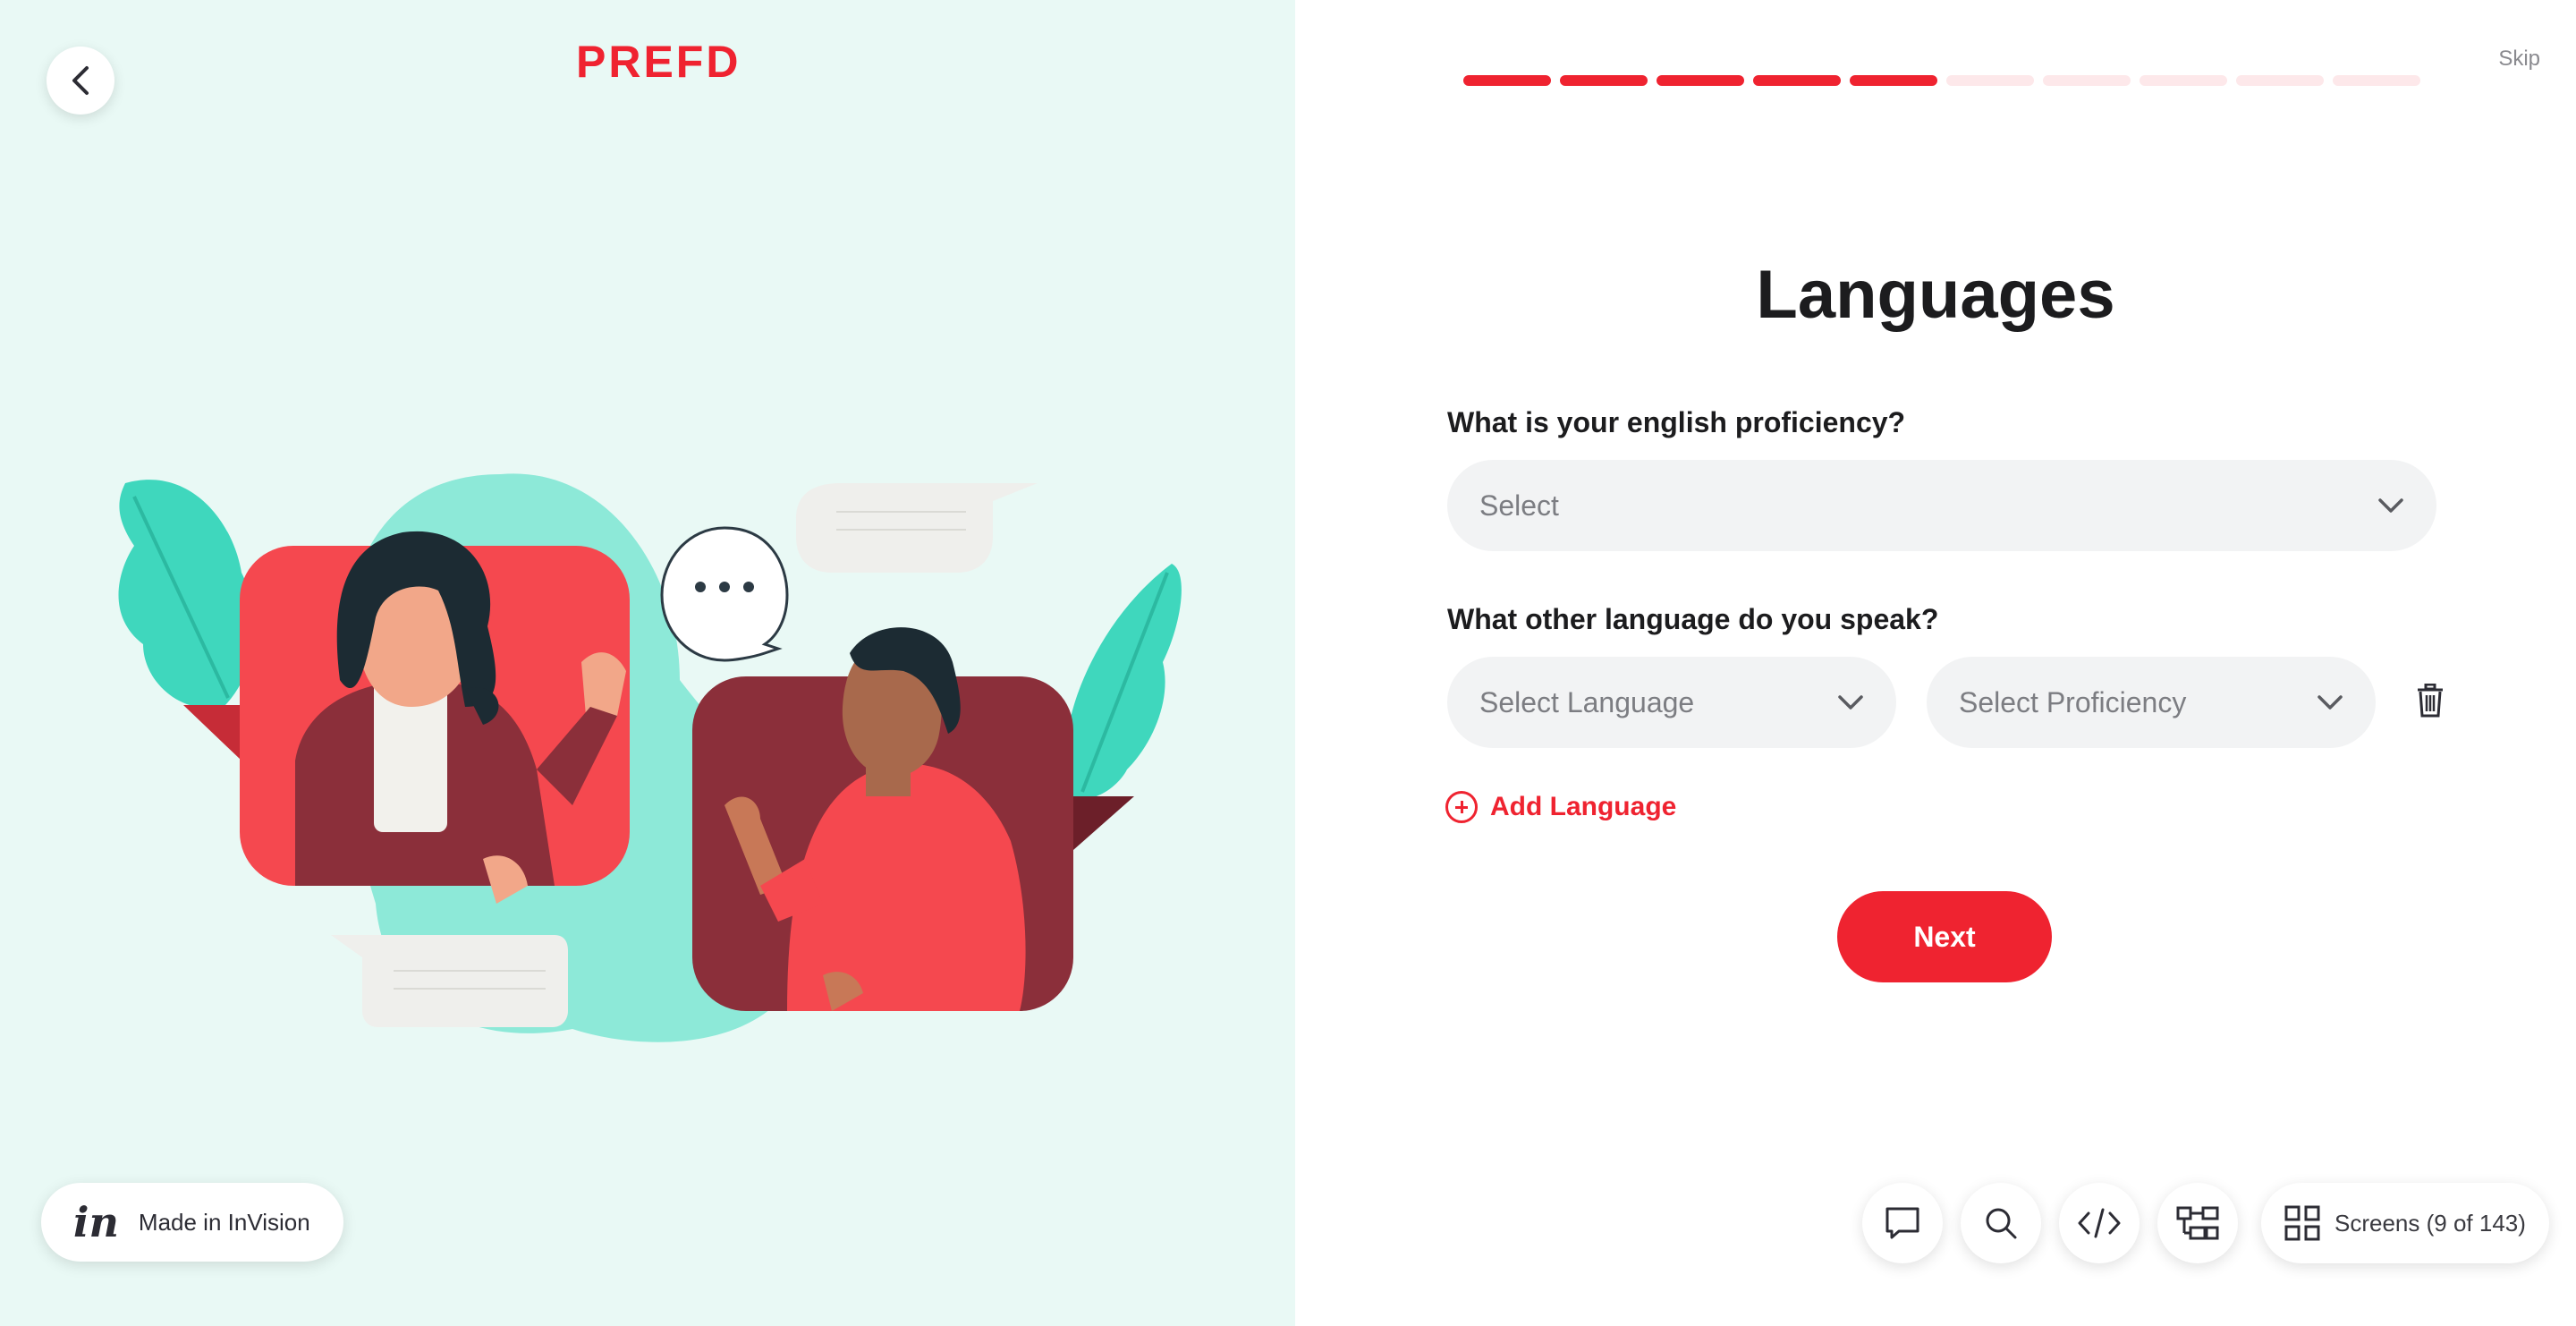 The width and height of the screenshot is (2576, 1326). I want to click on proficiency-select-placeholder: Select Proficiency, so click(2073, 701).